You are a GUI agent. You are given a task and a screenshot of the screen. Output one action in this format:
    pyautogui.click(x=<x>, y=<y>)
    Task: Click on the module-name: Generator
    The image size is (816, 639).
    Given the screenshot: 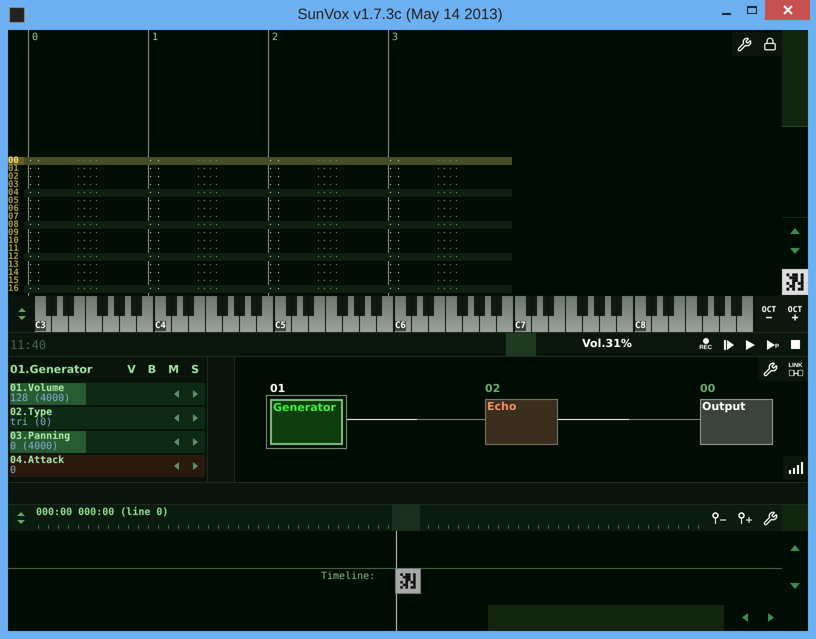 What is the action you would take?
    pyautogui.click(x=304, y=407)
    